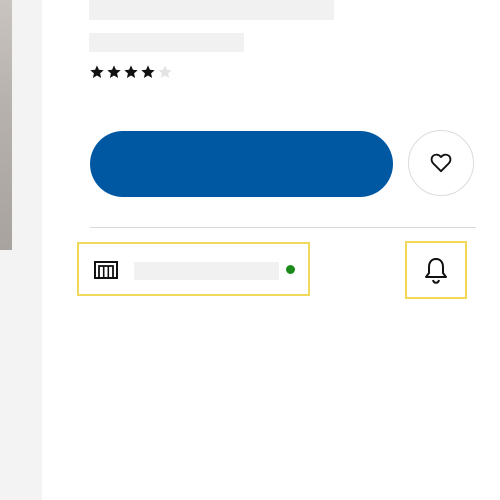  Describe the element at coordinates (166, 42) in the screenshot. I see `product-subtitle-placeholder` at that location.